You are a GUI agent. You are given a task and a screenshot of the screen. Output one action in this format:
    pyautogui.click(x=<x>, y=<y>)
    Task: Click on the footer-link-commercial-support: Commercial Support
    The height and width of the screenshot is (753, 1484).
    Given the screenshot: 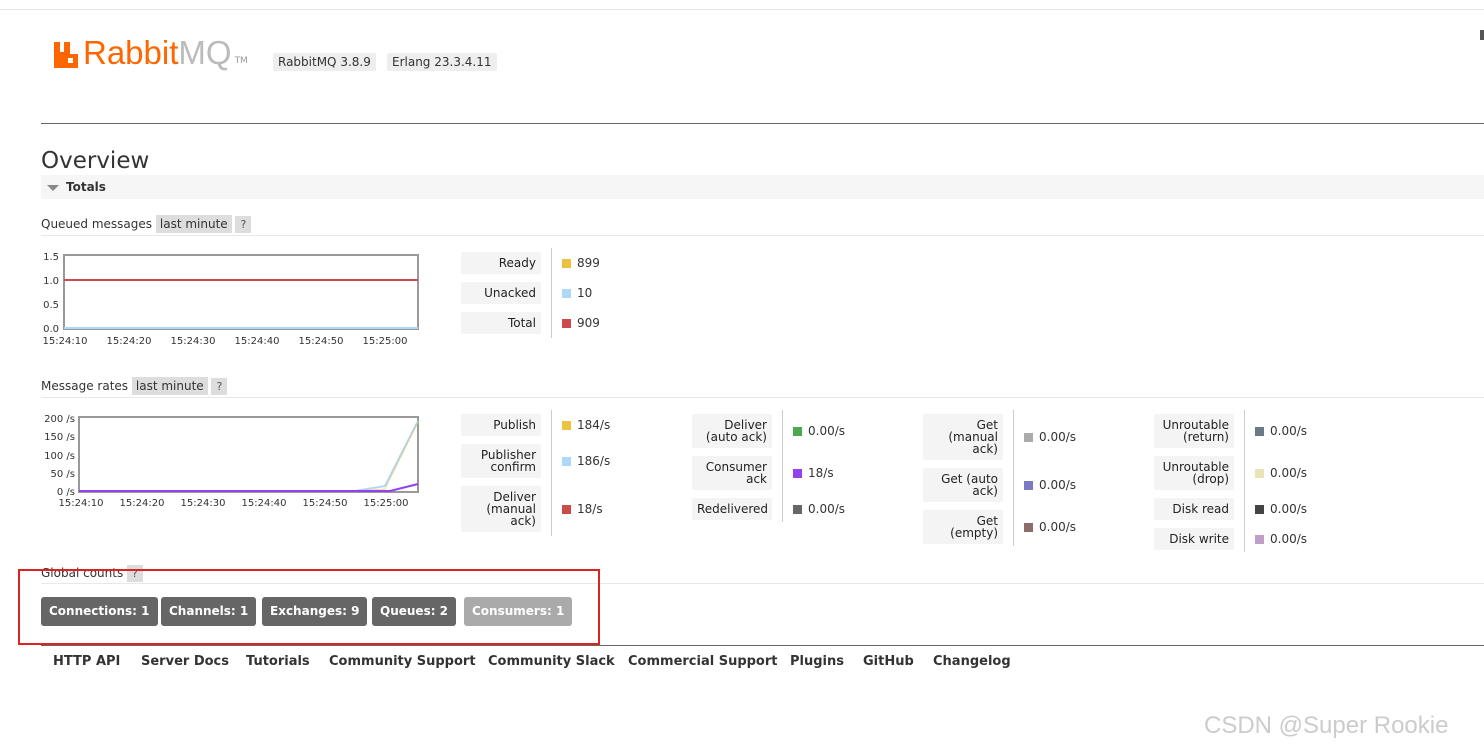 What is the action you would take?
    pyautogui.click(x=703, y=661)
    